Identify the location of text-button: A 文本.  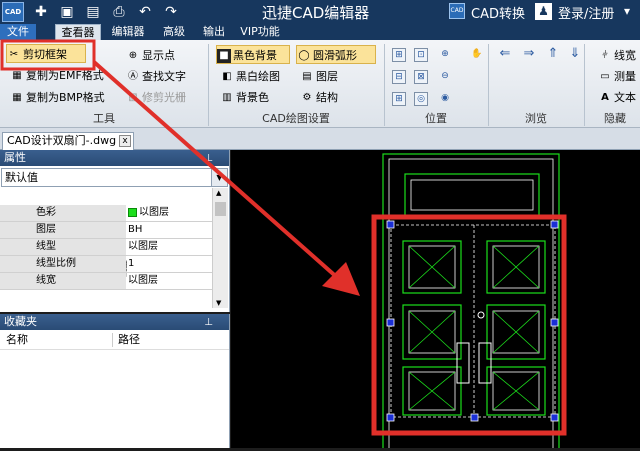
(617, 97).